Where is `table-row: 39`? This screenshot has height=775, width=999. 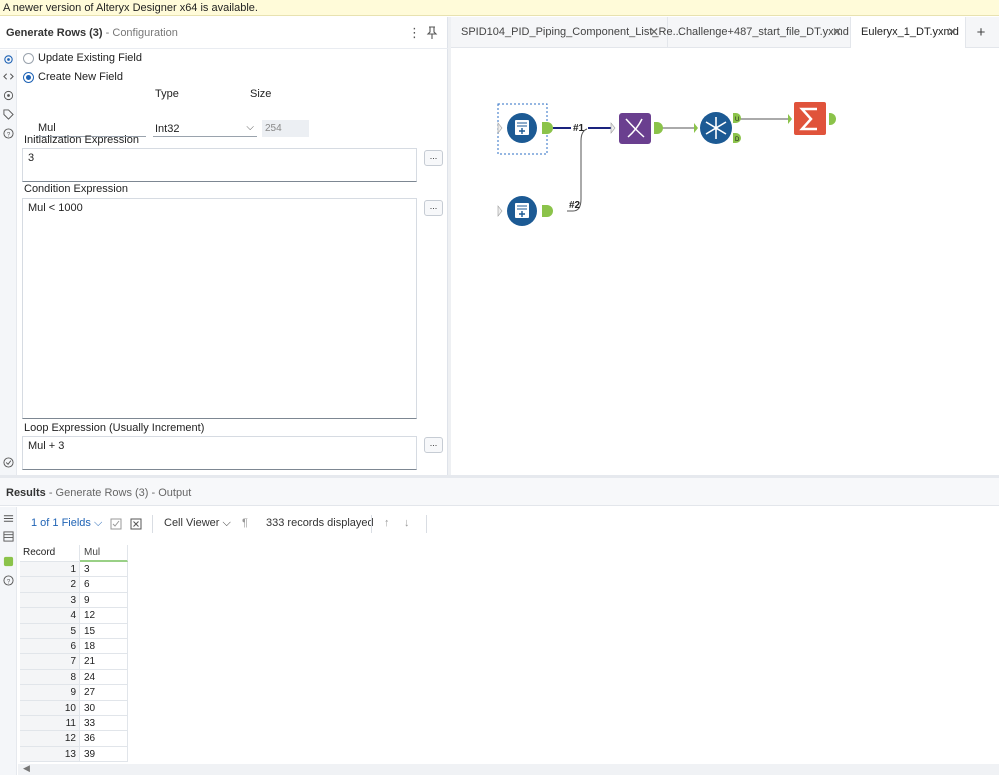 table-row: 39 is located at coordinates (74, 600).